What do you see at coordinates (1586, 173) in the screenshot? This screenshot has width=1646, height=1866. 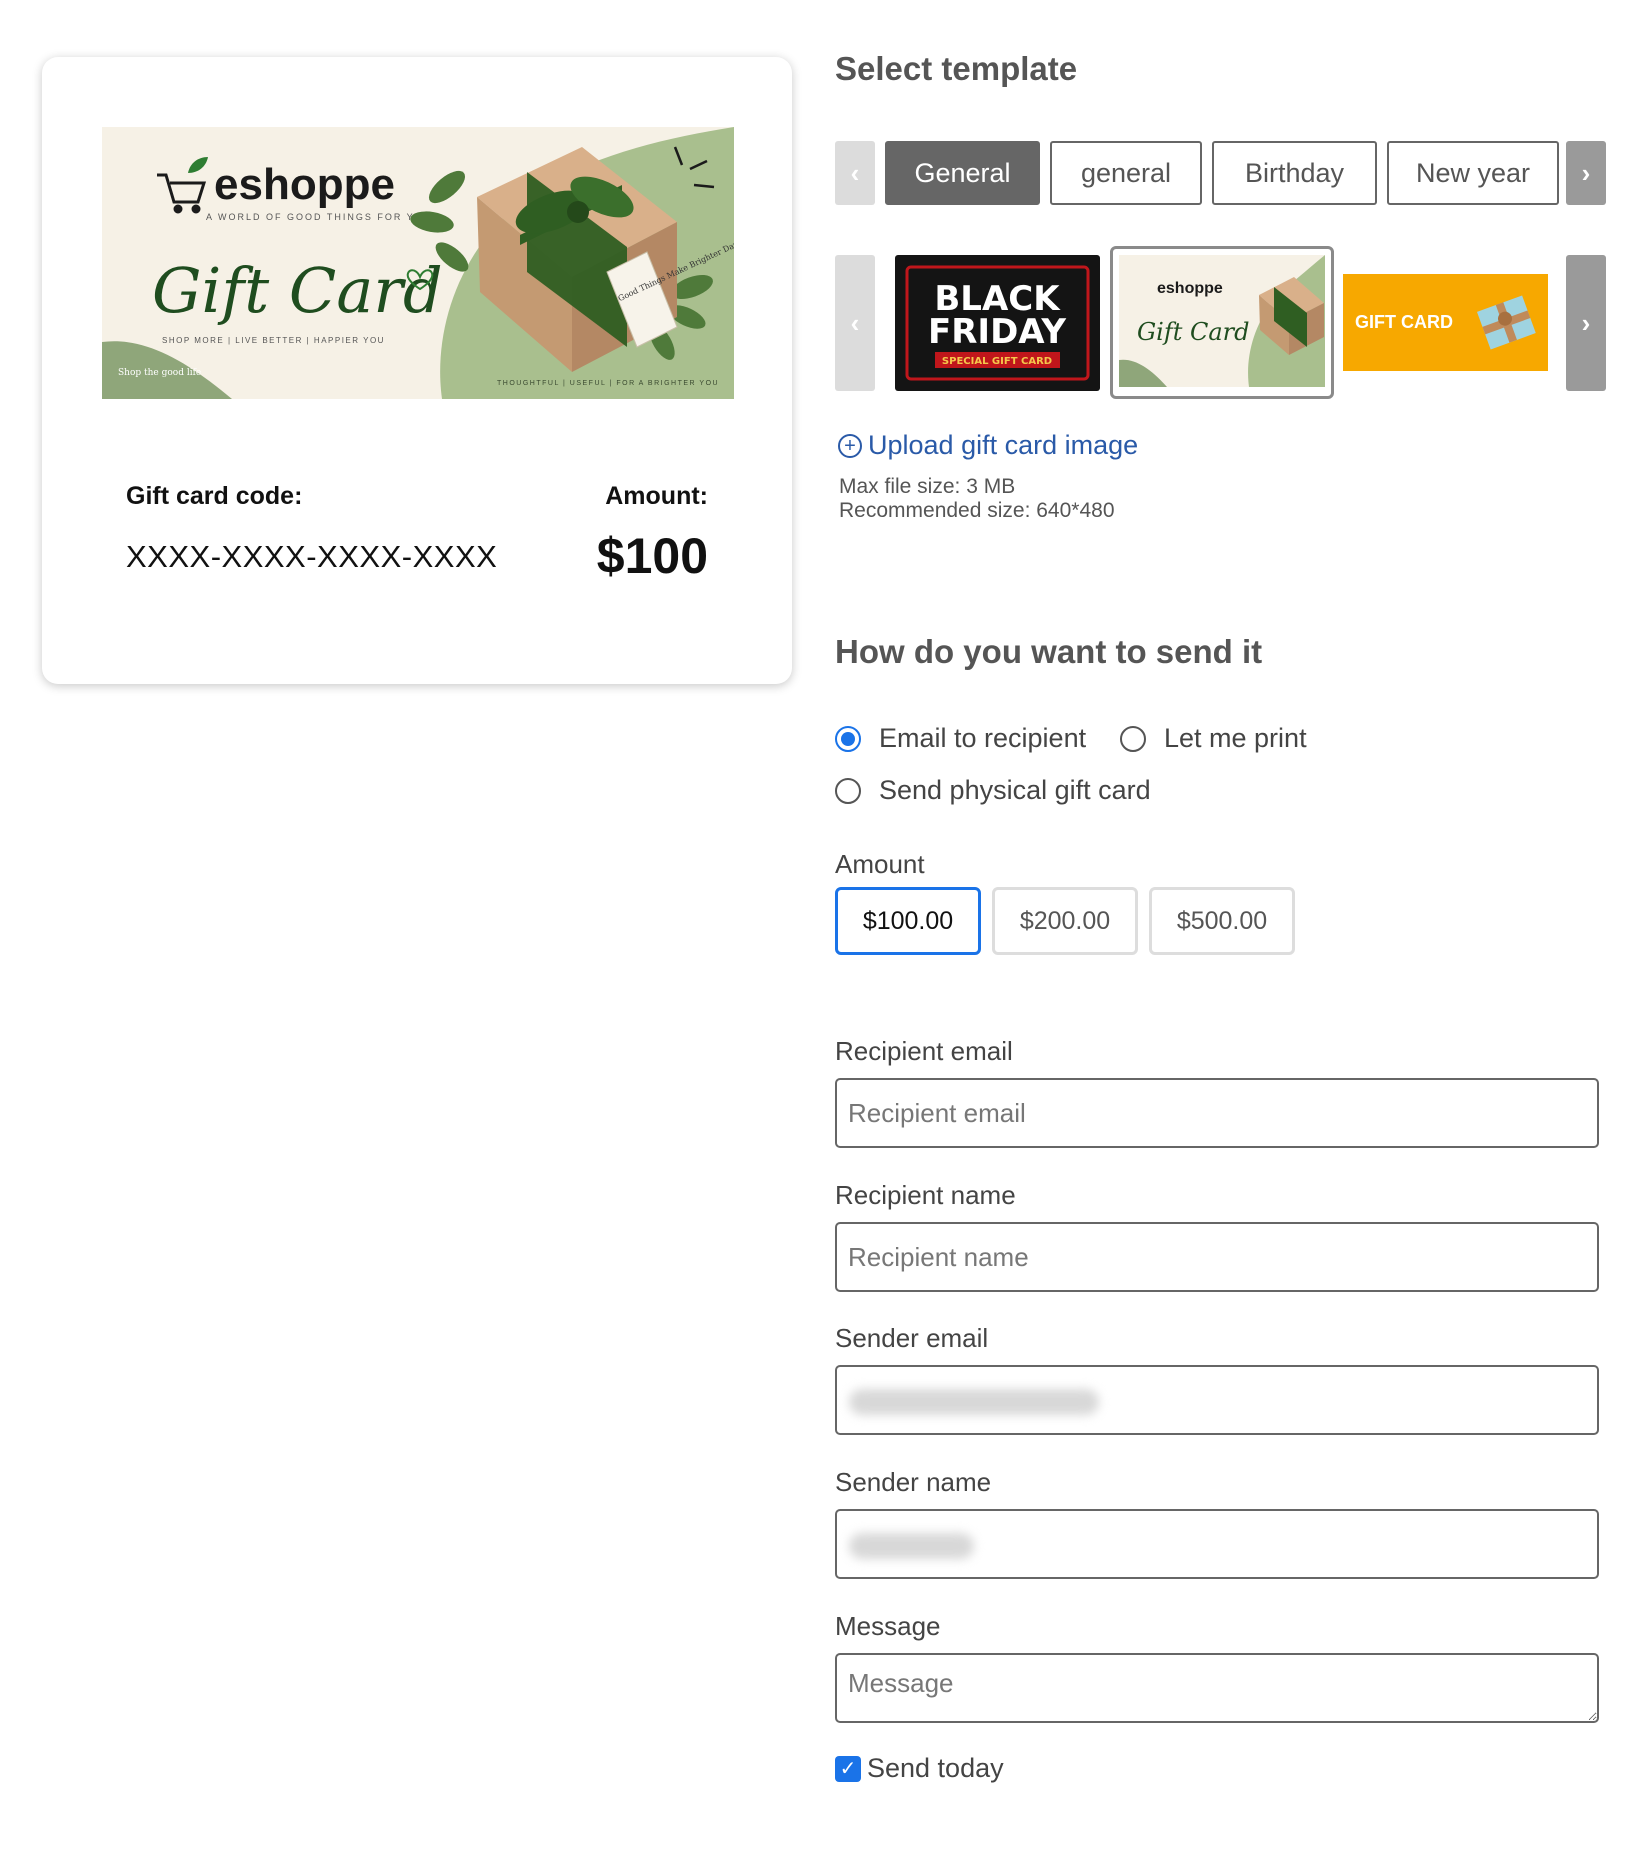 I see `category-next-button: ›` at bounding box center [1586, 173].